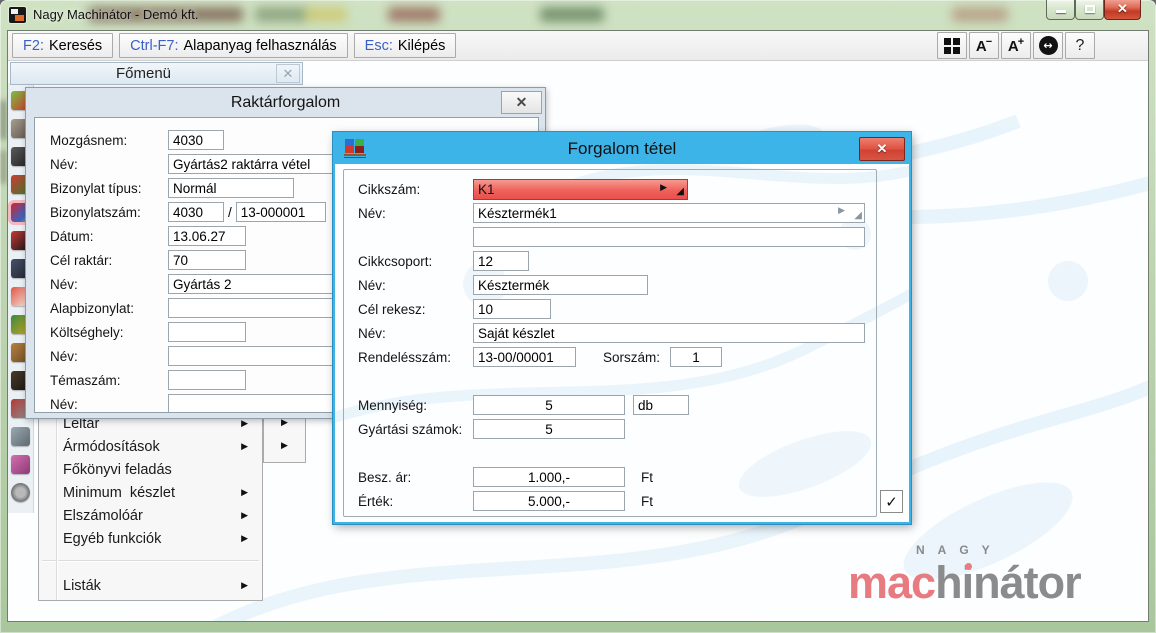 This screenshot has width=1156, height=633. What do you see at coordinates (95, 212) in the screenshot?
I see `field-label: Bizonylatszám:` at bounding box center [95, 212].